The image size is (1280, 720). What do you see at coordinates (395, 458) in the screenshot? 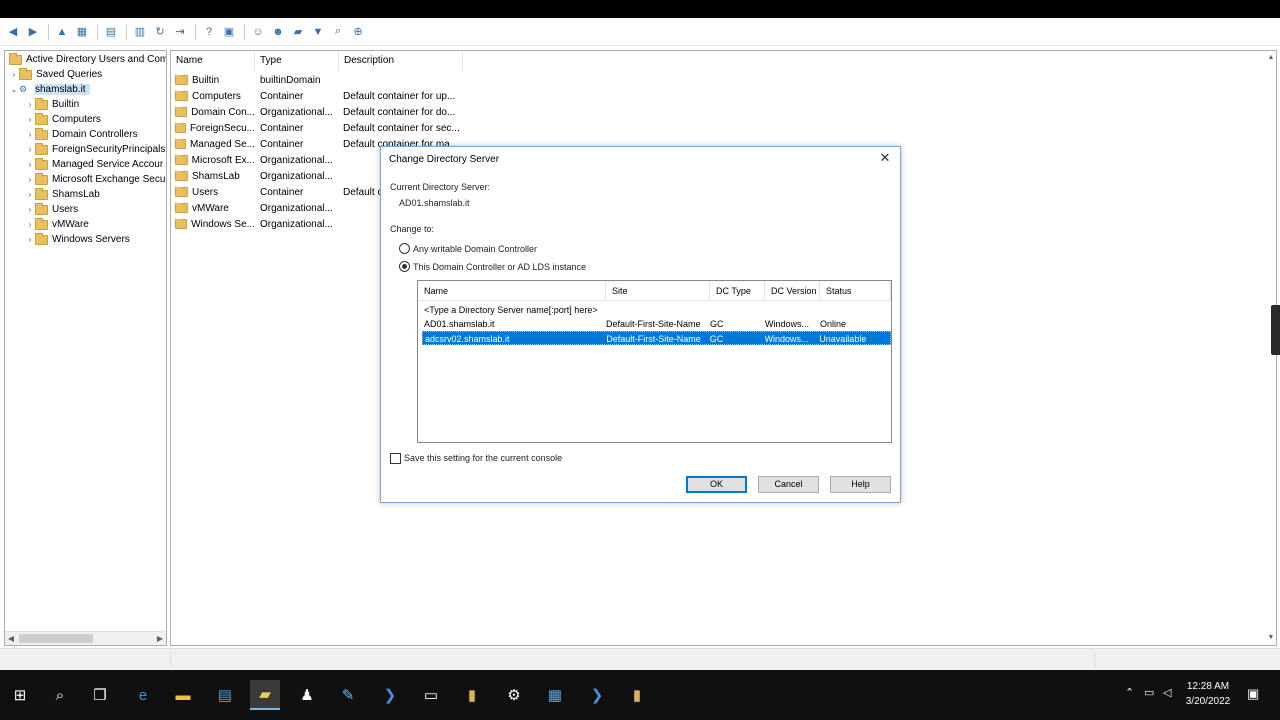
I see `save-setting-checkbox` at bounding box center [395, 458].